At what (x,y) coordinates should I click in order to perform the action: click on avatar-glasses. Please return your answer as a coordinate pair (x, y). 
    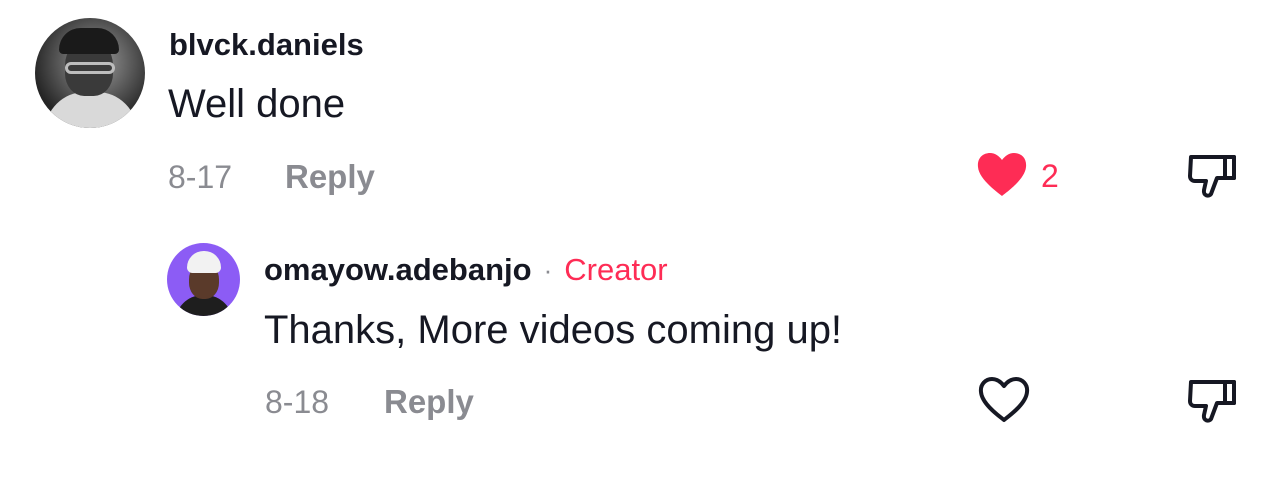
    Looking at the image, I should click on (90, 68).